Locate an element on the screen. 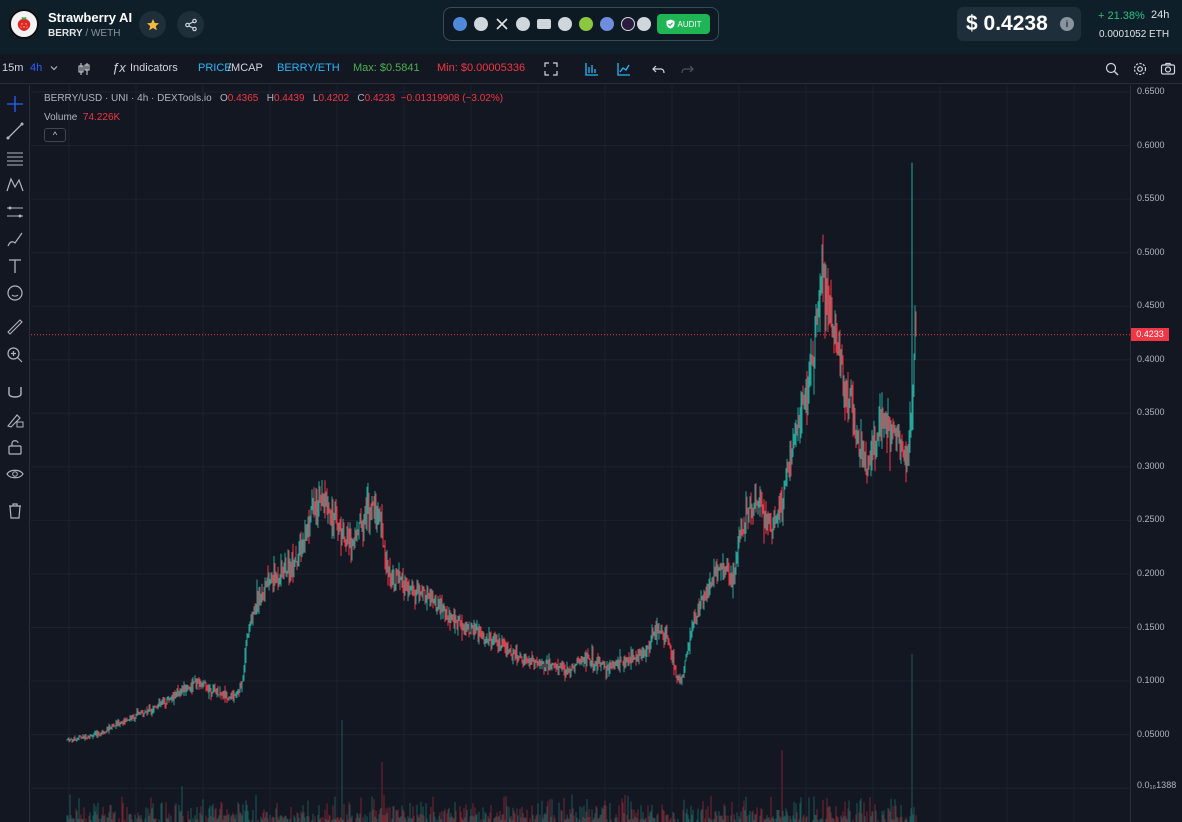 The image size is (1182, 822). website-icon is located at coordinates (481, 24).